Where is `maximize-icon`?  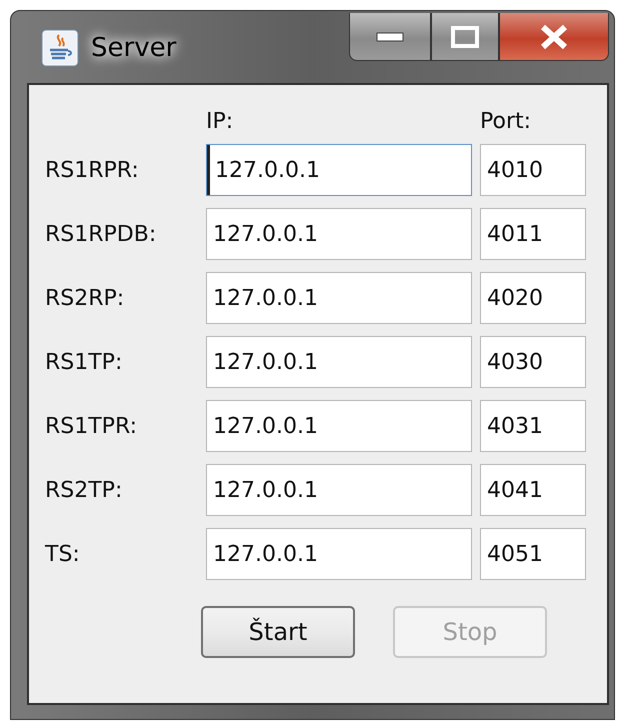 maximize-icon is located at coordinates (465, 37).